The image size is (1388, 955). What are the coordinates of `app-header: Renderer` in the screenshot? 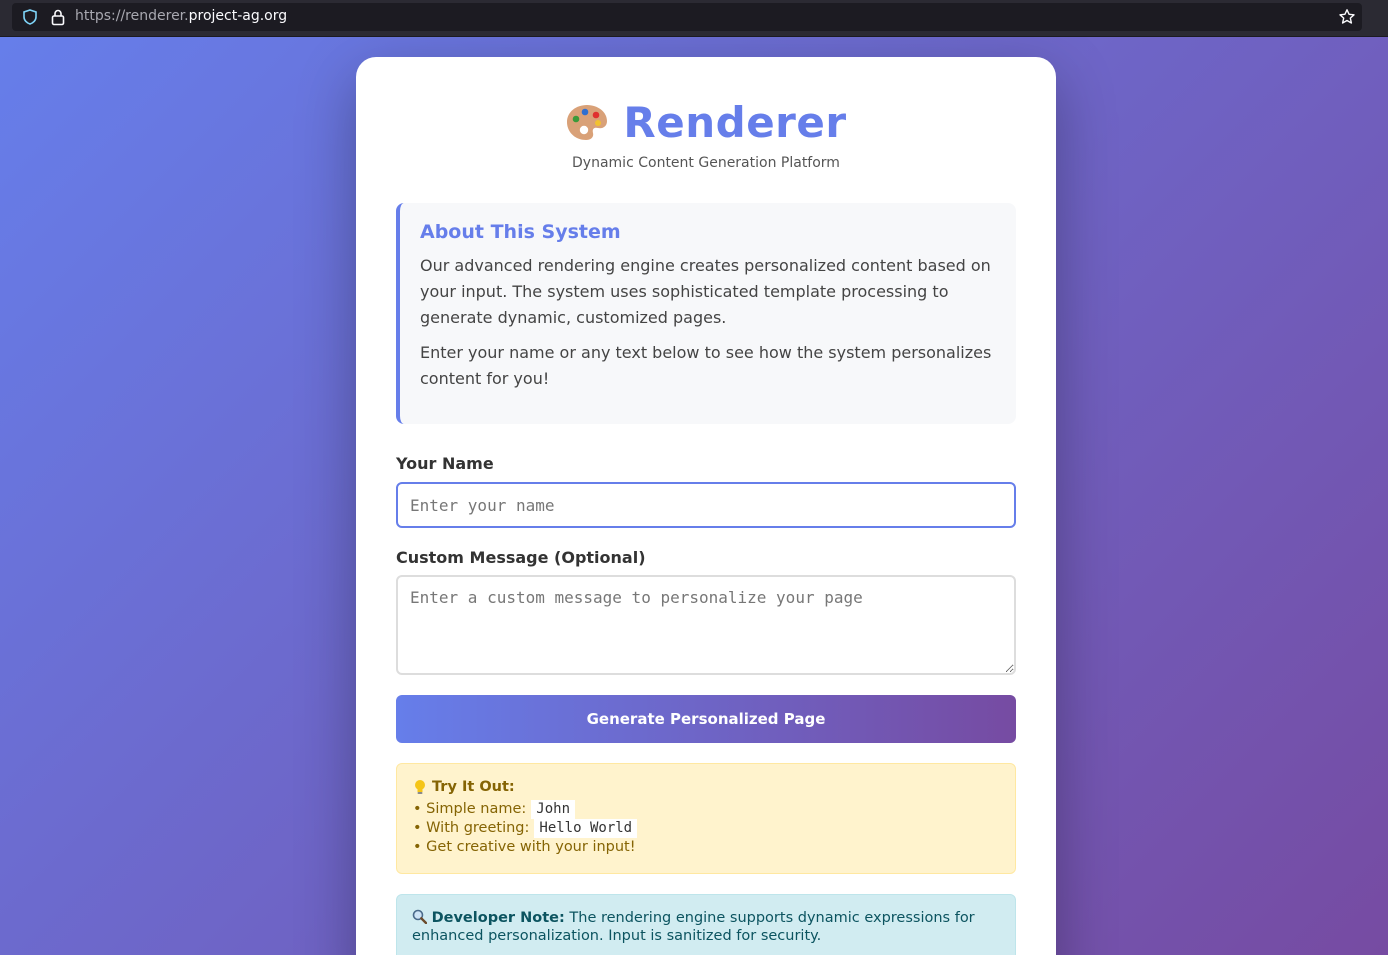 It's located at (706, 122).